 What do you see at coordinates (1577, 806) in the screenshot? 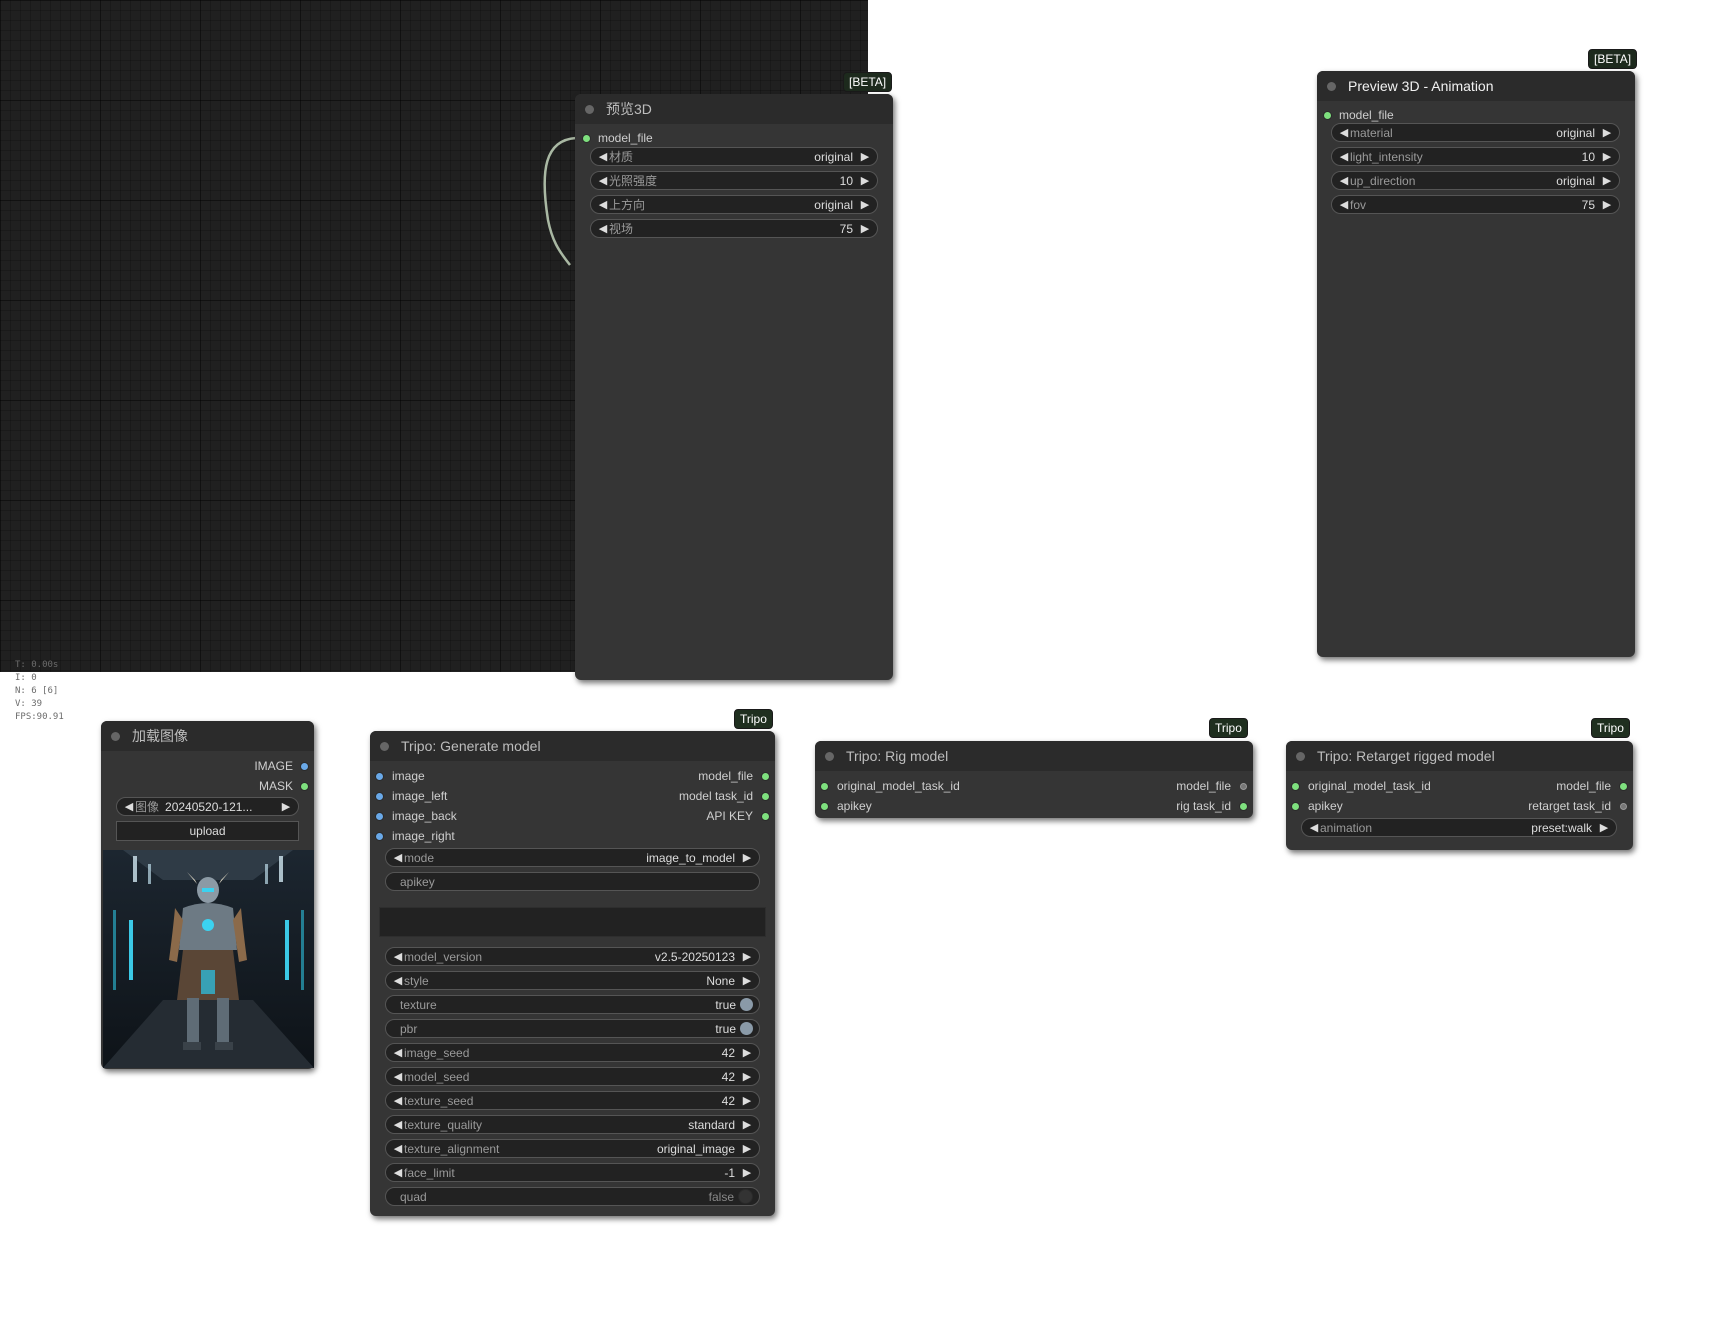
I see `output-slot: retarget task_id` at bounding box center [1577, 806].